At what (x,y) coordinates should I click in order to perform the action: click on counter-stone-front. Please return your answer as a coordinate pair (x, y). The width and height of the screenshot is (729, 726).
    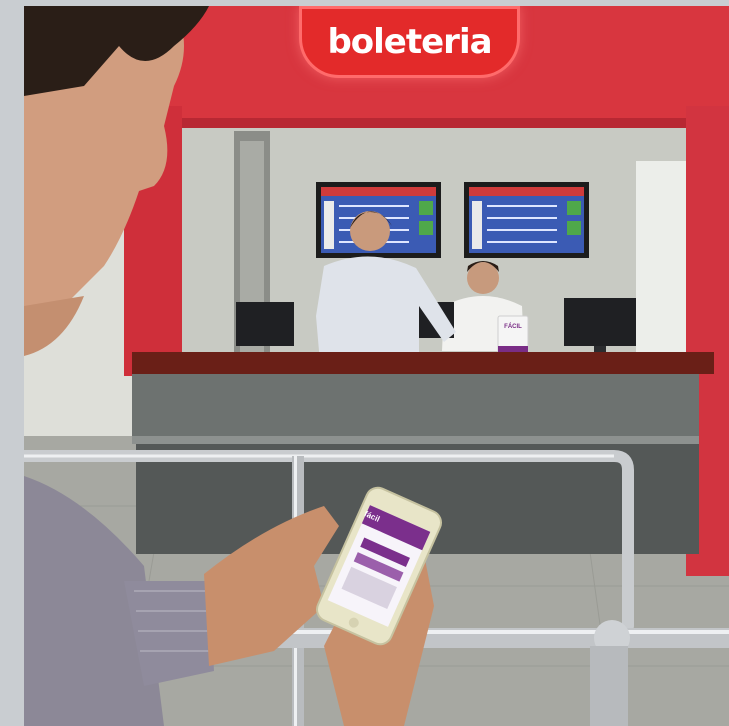
    Looking at the image, I should click on (415, 405).